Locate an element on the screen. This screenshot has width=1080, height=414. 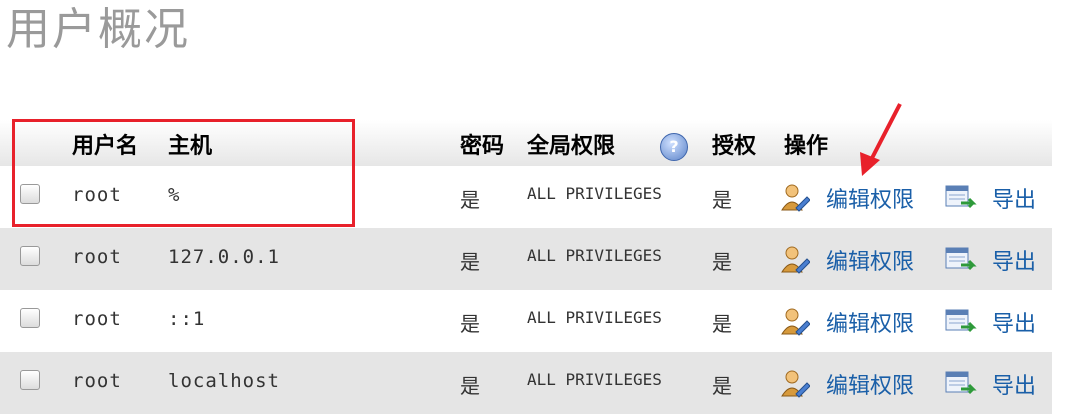
host-cell: 127.0.0.1 is located at coordinates (224, 257).